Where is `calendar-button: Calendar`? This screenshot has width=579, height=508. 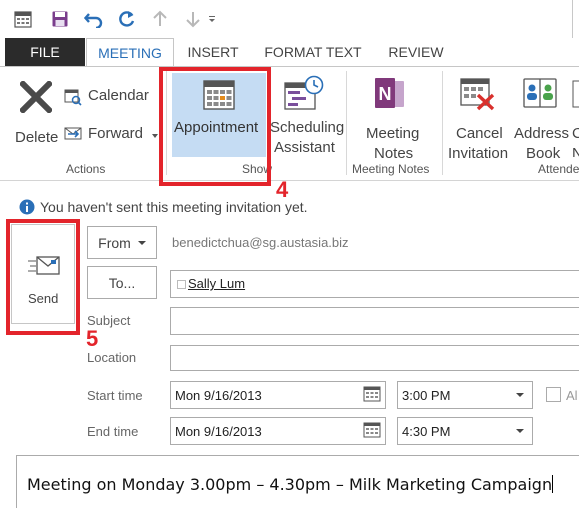 calendar-button: Calendar is located at coordinates (108, 97).